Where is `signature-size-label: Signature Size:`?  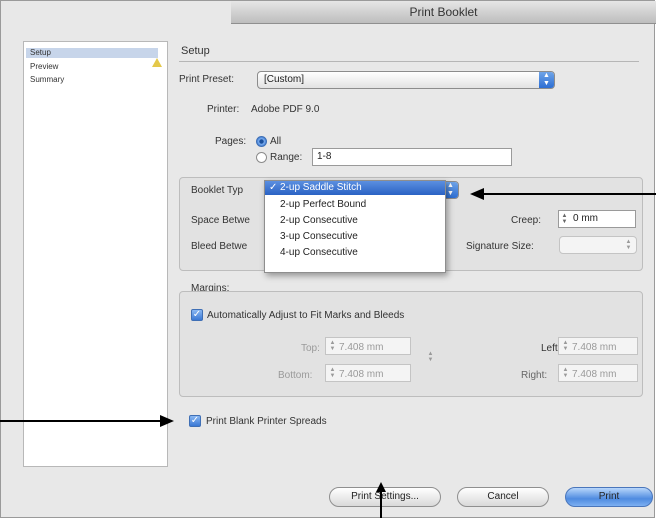
signature-size-label: Signature Size: is located at coordinates (500, 246).